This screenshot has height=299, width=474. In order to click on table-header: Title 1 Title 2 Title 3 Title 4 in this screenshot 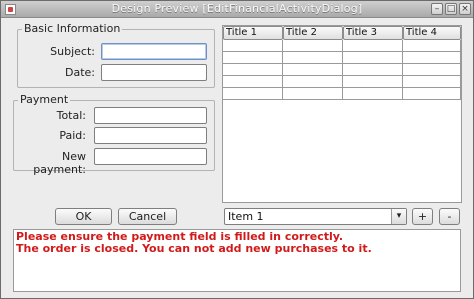, I will do `click(342, 33)`.